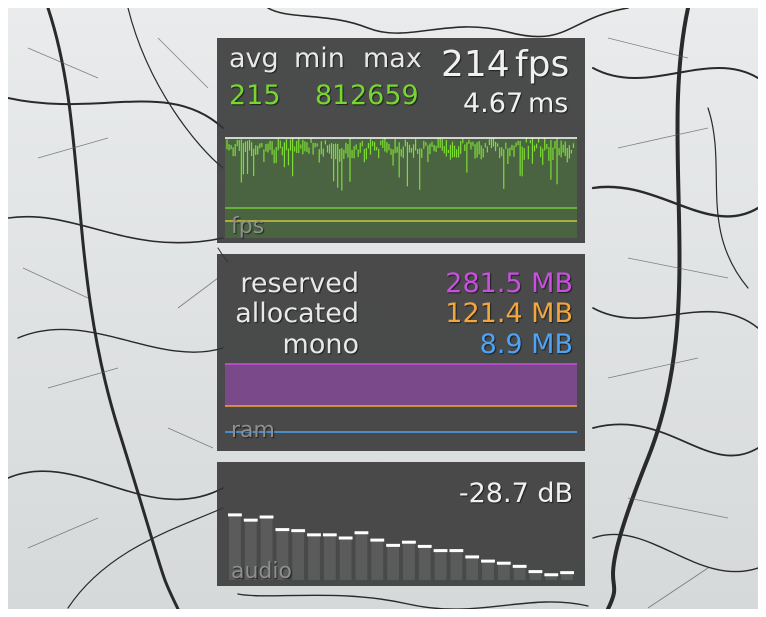 Image resolution: width=766 pixels, height=617 pixels. I want to click on audio-monitor-panel: -28.7 dB audio, so click(401, 524).